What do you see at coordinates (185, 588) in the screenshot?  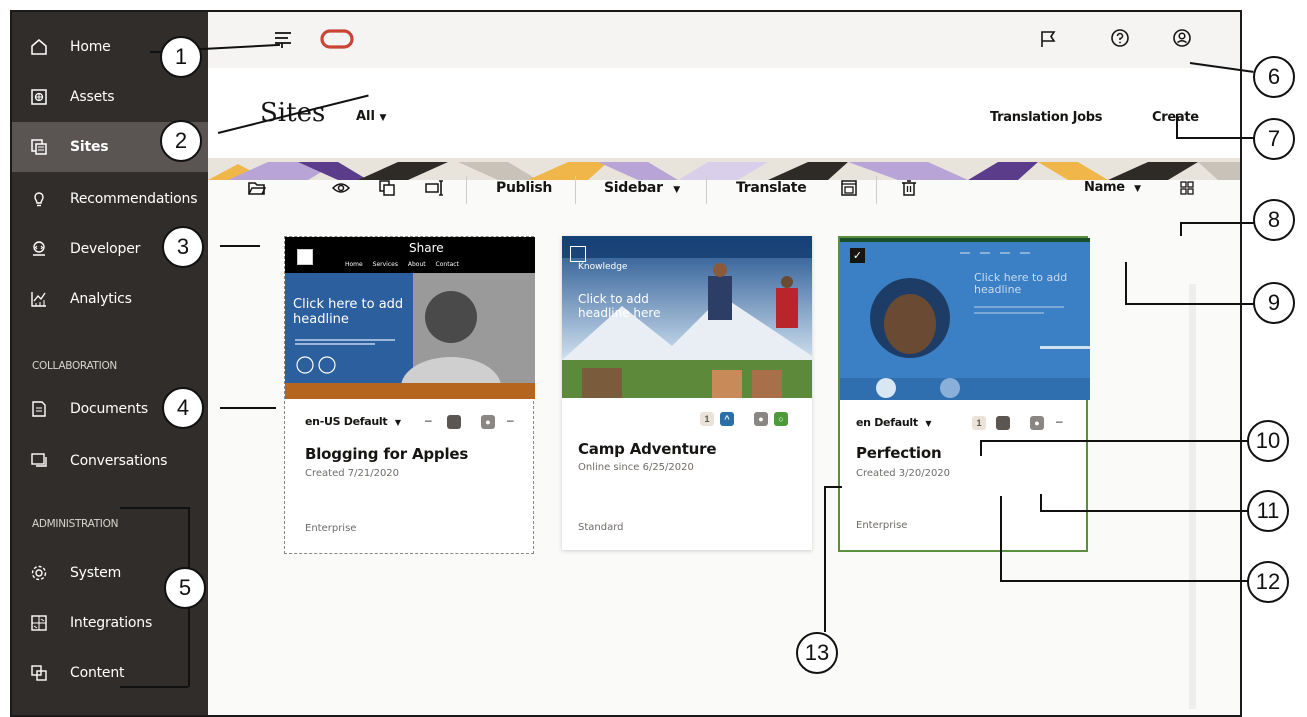 I see `callout-badge: 5` at bounding box center [185, 588].